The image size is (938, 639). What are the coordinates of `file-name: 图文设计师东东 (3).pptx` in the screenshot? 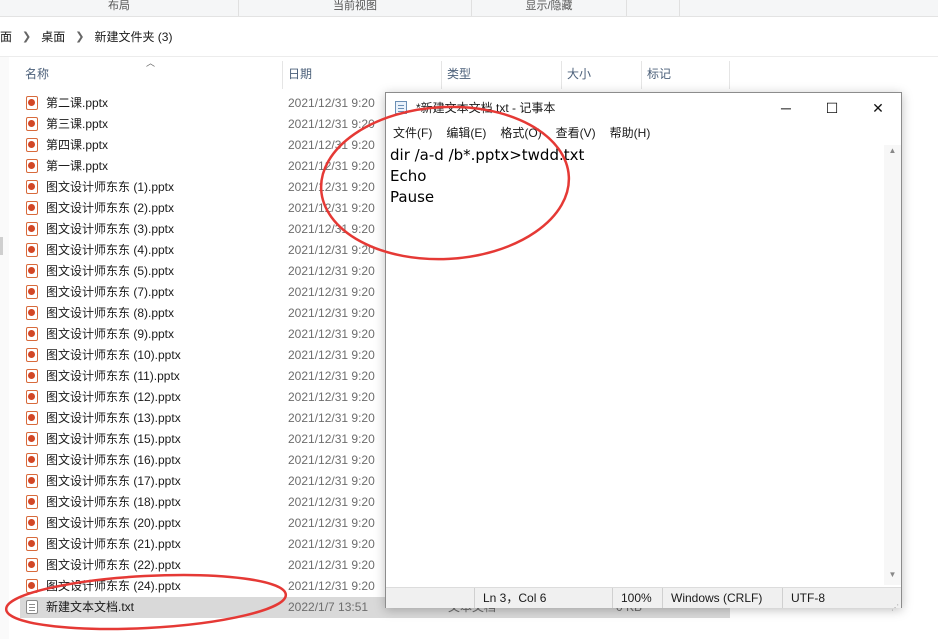 It's located at (110, 229).